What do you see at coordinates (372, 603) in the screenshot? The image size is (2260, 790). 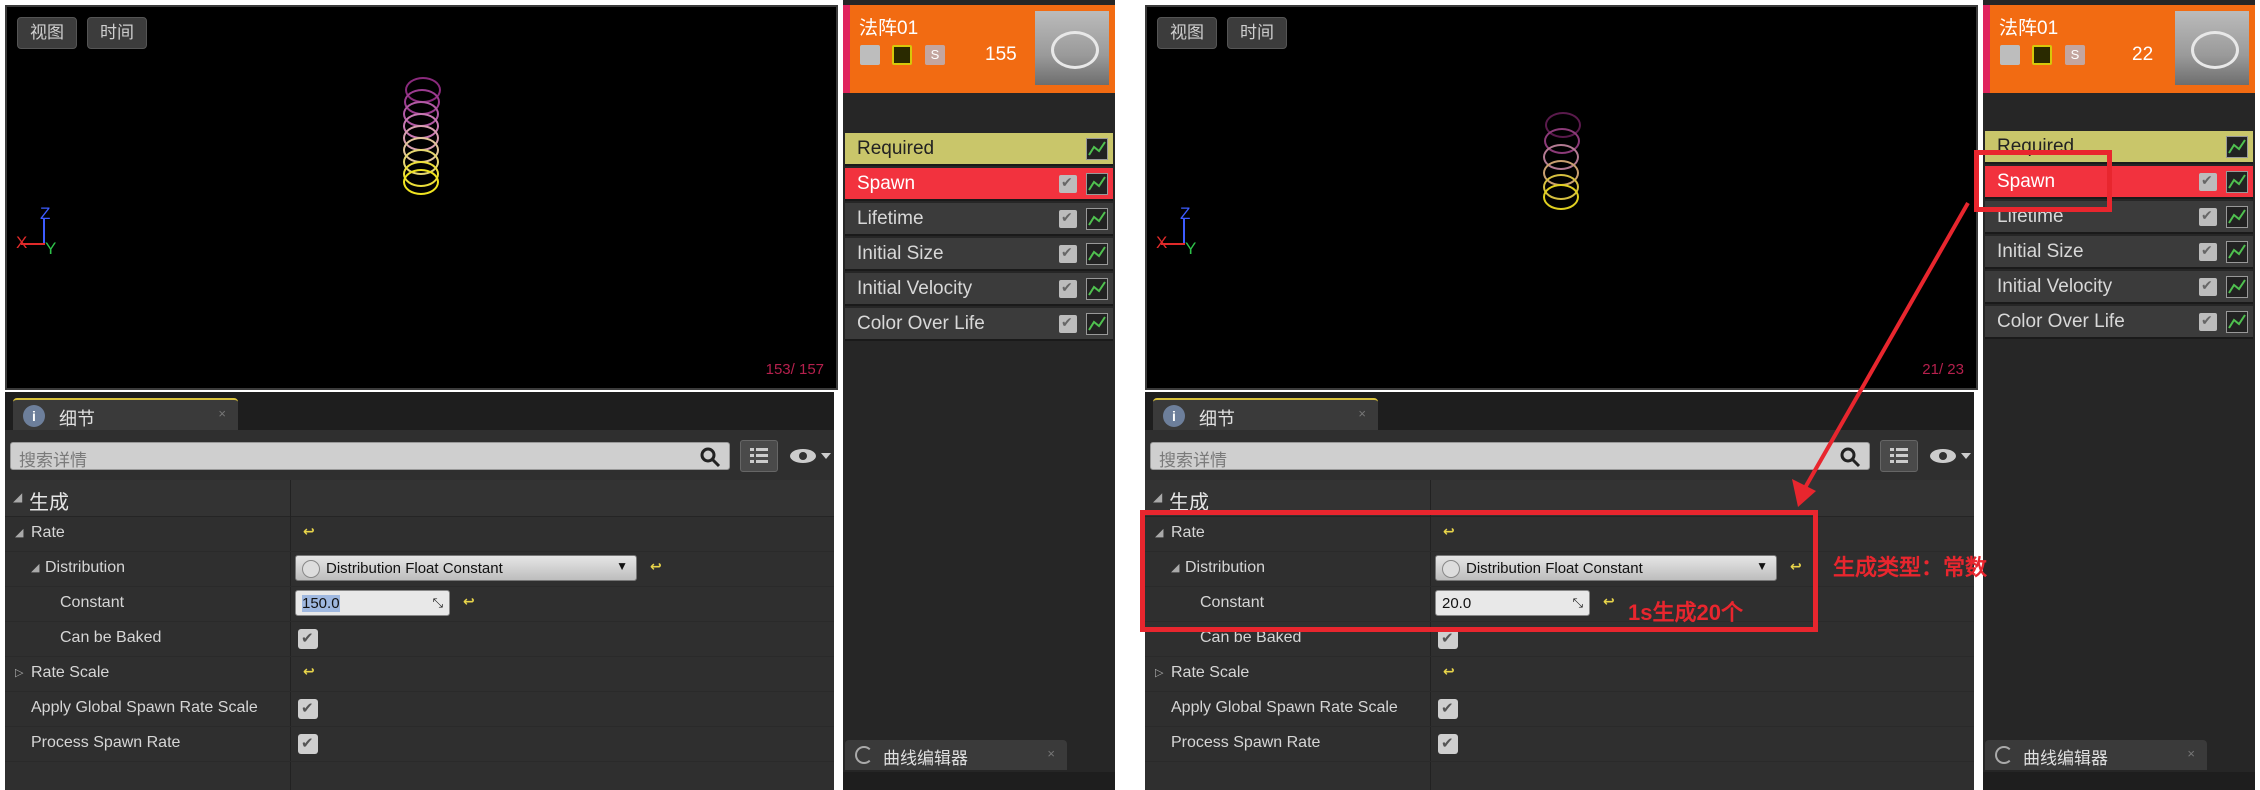 I see `constant-input: 150.0 ⤡` at bounding box center [372, 603].